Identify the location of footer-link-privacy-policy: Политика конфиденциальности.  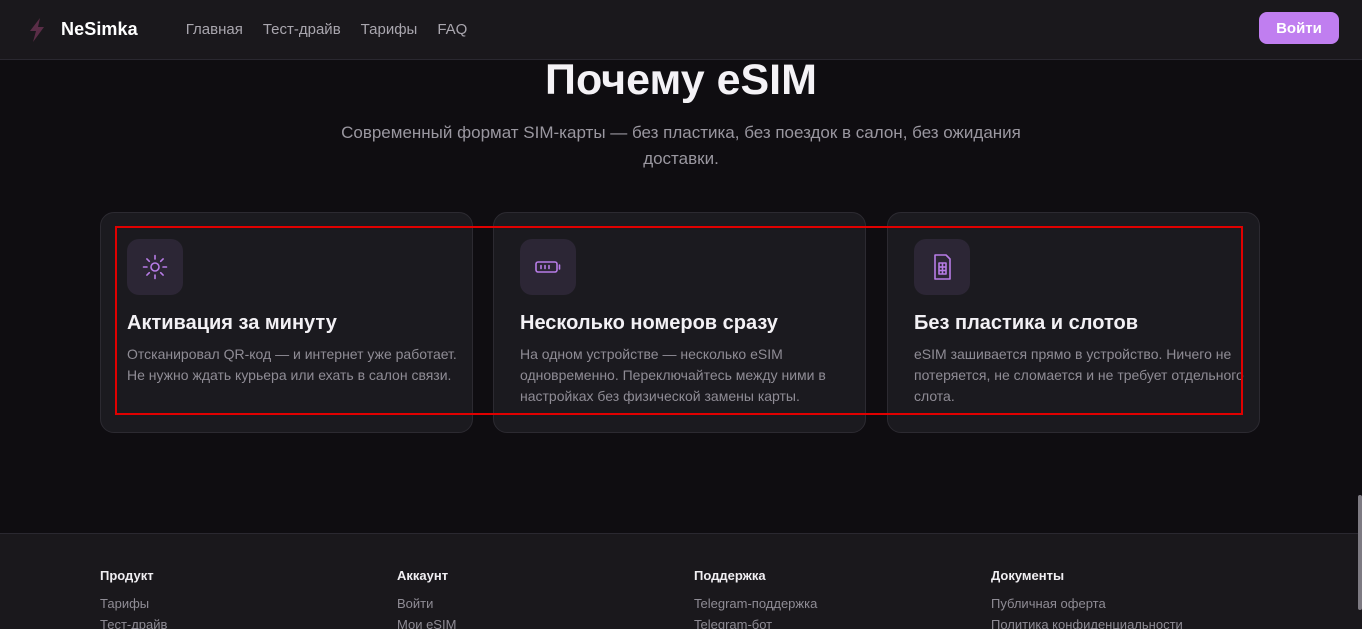
(1087, 623).